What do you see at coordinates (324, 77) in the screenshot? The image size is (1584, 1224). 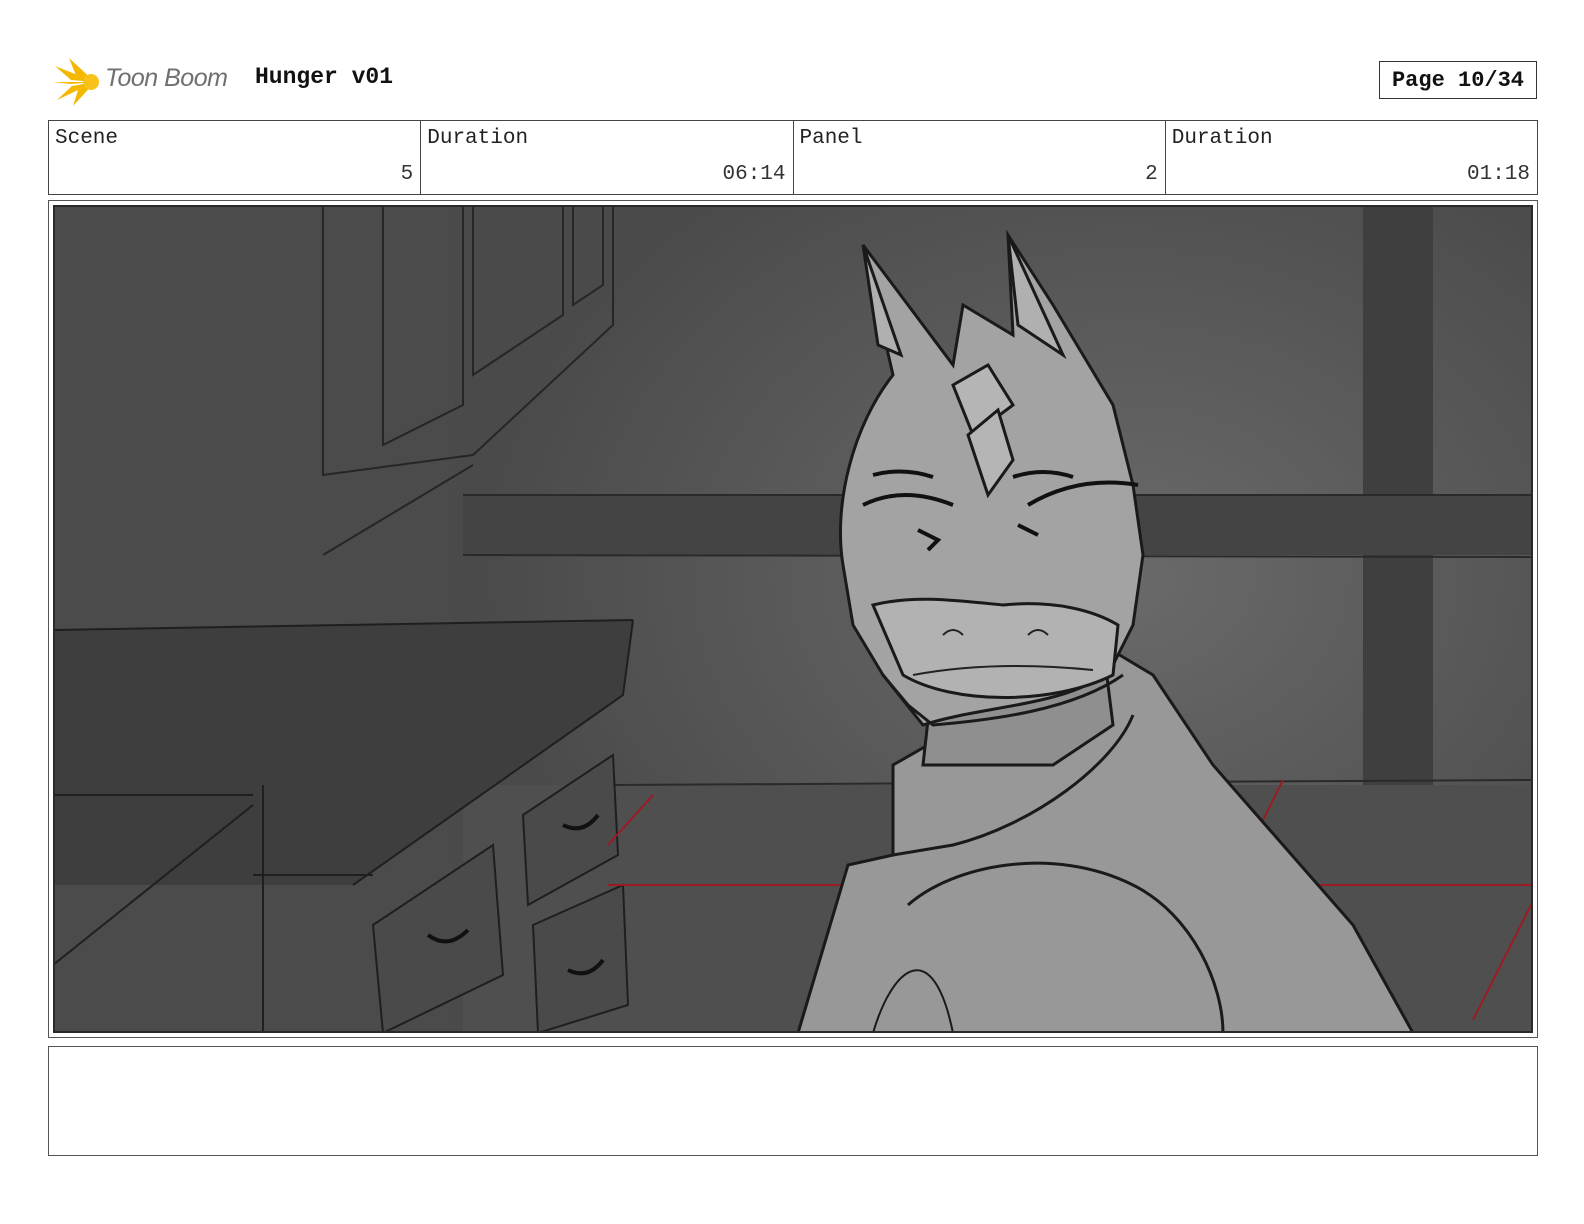 I see `project-title: Hunger v01` at bounding box center [324, 77].